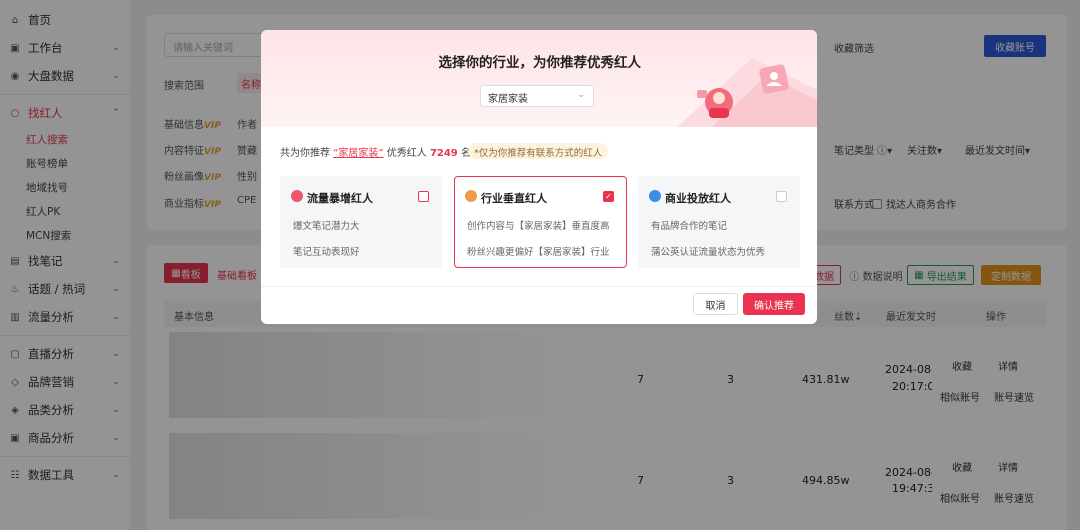  What do you see at coordinates (514, 198) in the screenshot?
I see `card-title: 行业垂直红人` at bounding box center [514, 198].